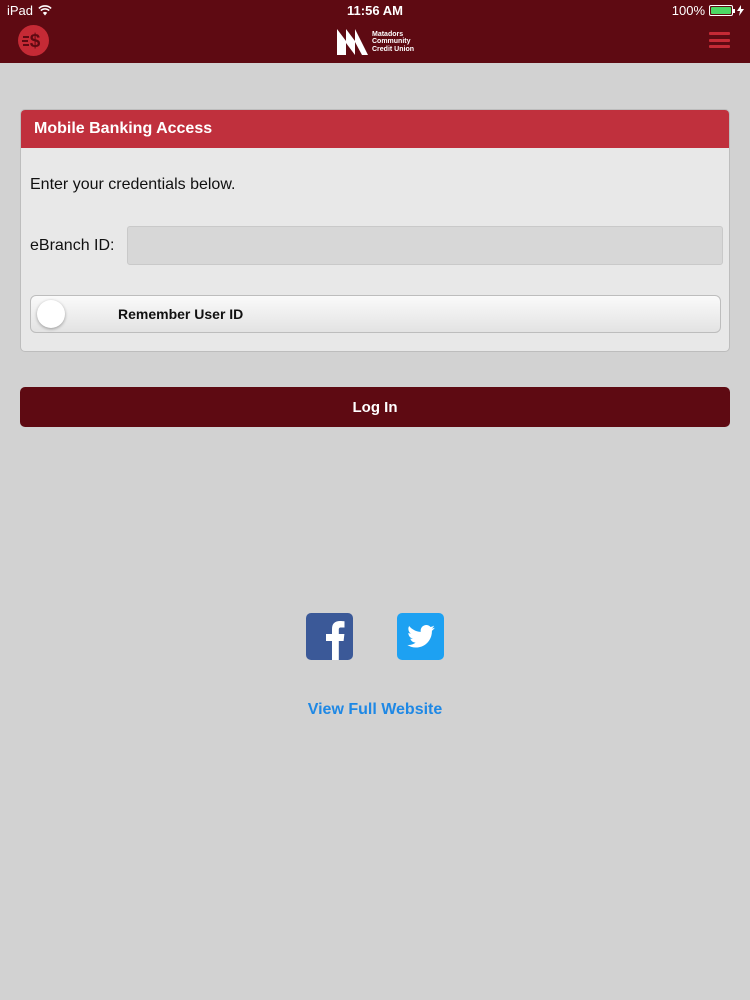 This screenshot has width=750, height=1000. I want to click on charging-bolt-icon, so click(740, 10).